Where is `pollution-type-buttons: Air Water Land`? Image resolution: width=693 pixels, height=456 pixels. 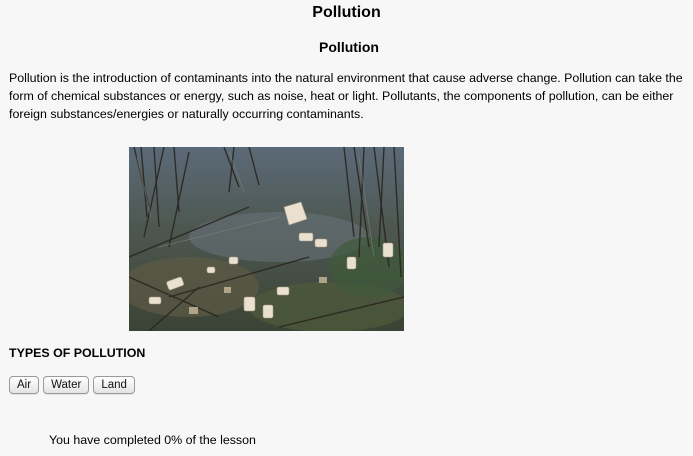
pollution-type-buttons: Air Water Land is located at coordinates (72, 385).